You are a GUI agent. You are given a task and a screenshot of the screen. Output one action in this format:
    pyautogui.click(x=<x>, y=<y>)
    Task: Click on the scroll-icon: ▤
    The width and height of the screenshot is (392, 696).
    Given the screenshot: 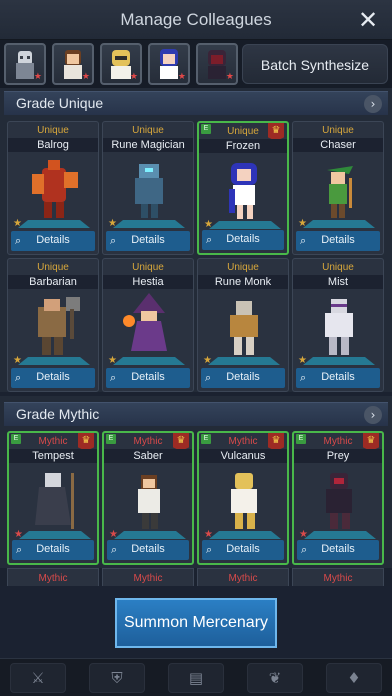 What is the action you would take?
    pyautogui.click(x=196, y=678)
    